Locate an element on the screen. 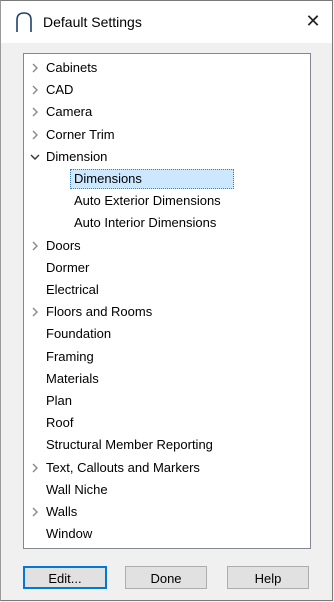 This screenshot has width=334, height=602. tree-item-label: Camera is located at coordinates (69, 112).